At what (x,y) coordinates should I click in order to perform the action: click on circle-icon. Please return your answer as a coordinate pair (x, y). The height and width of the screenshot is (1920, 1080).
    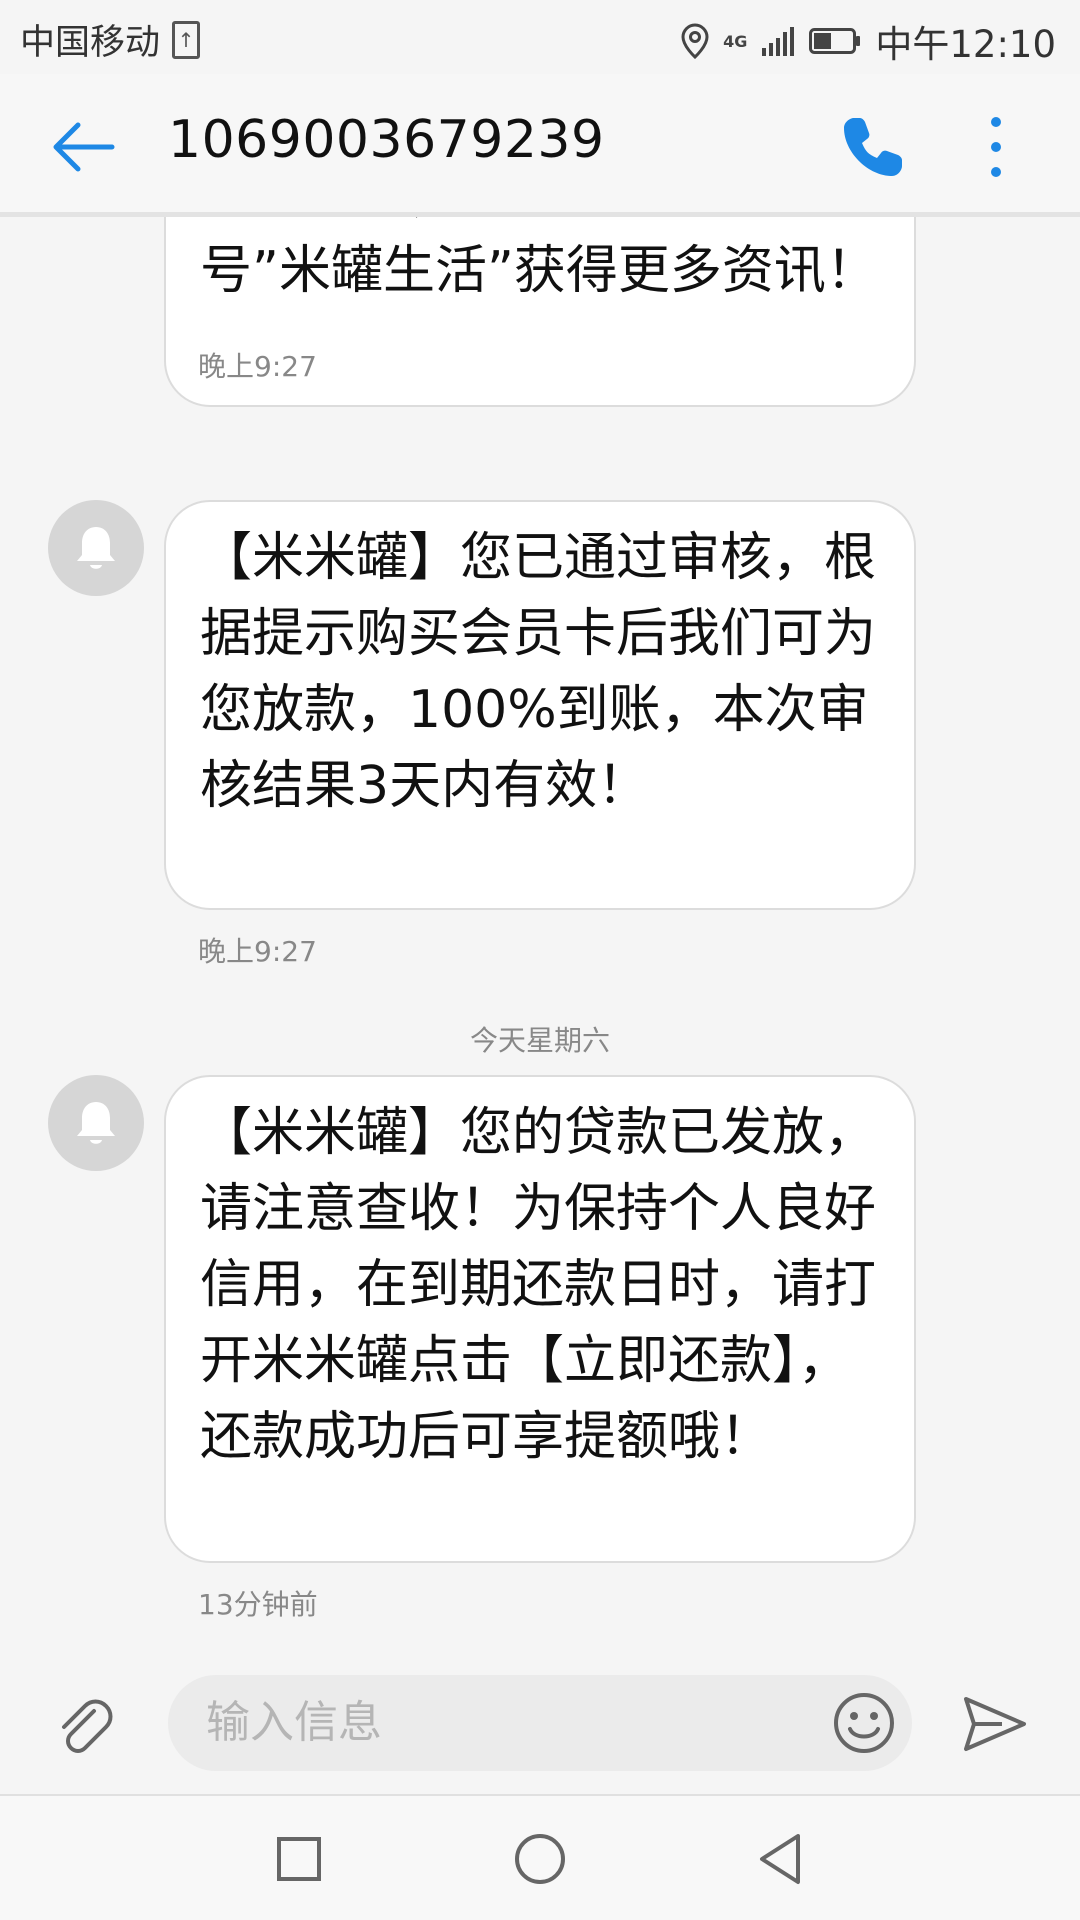
    Looking at the image, I should click on (540, 1859).